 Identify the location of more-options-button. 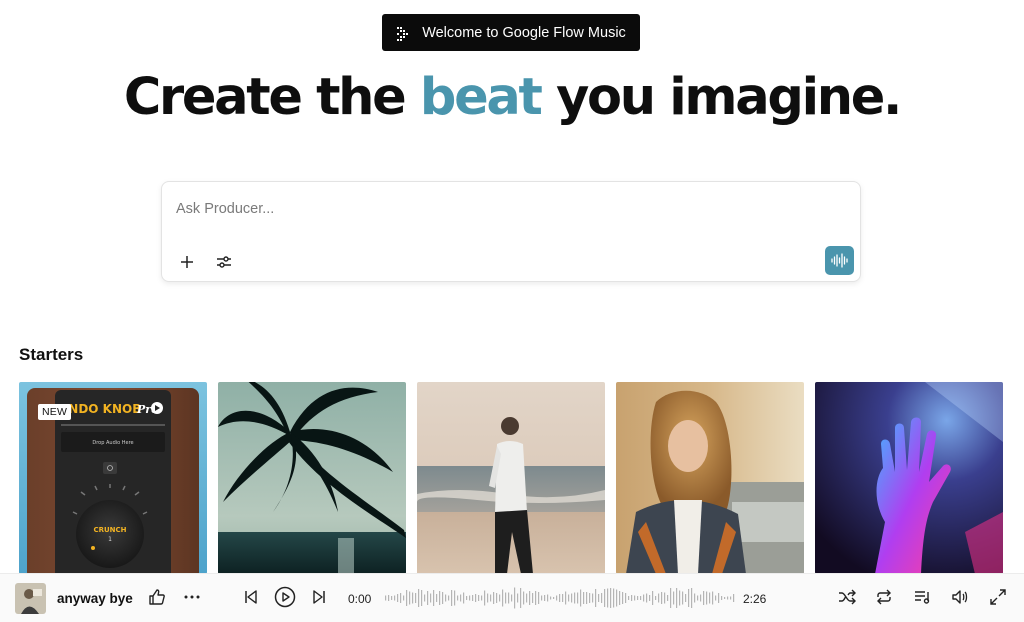
(192, 597).